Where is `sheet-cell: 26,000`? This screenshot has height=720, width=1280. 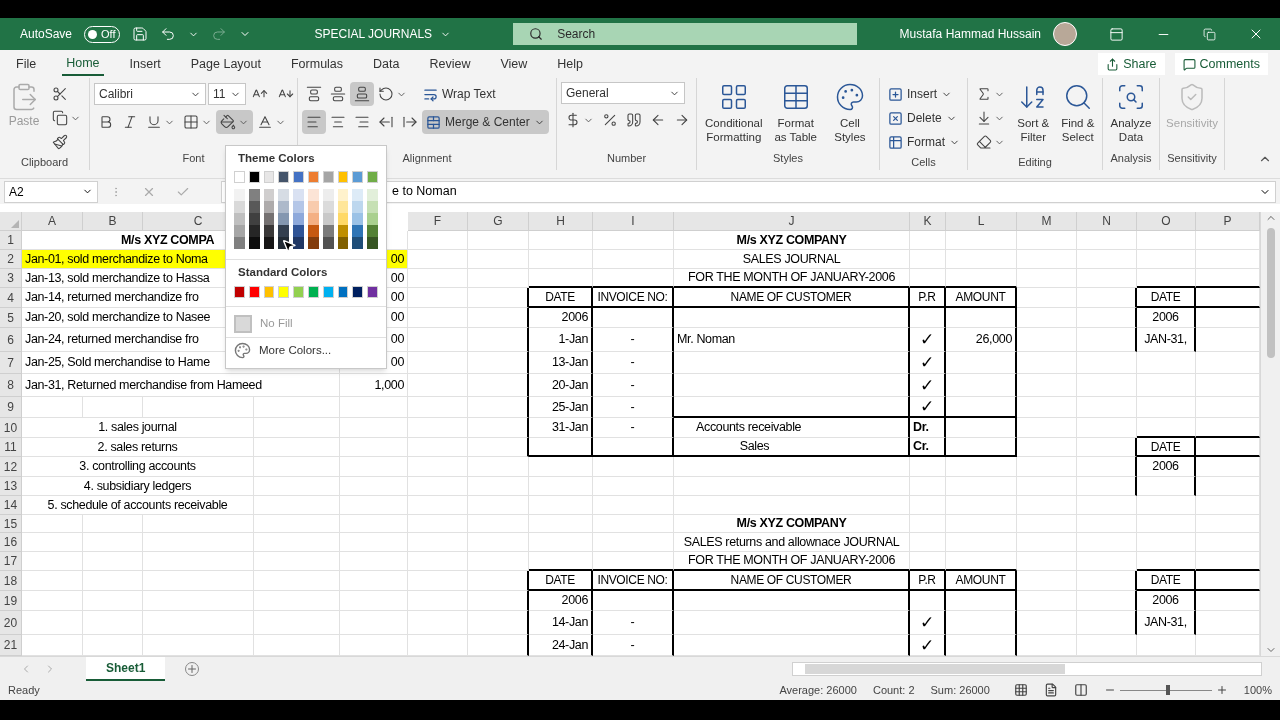
sheet-cell: 26,000 is located at coordinates (981, 340).